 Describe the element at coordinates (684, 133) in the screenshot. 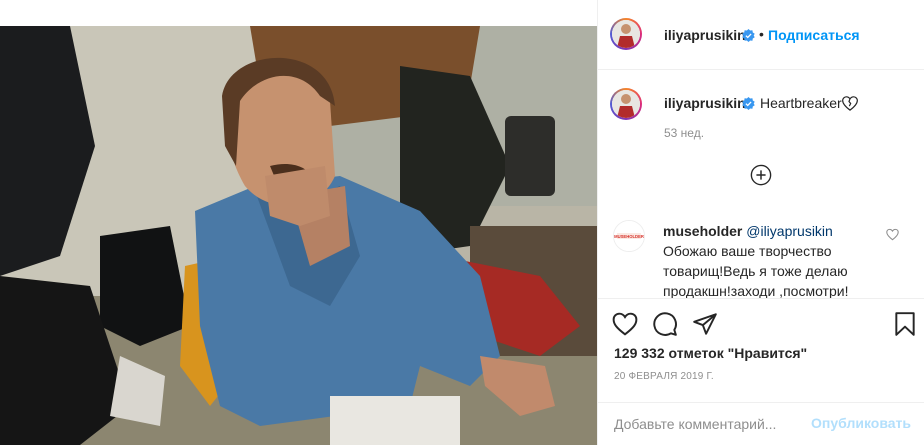

I see `caption-time: 53 нед.` at that location.